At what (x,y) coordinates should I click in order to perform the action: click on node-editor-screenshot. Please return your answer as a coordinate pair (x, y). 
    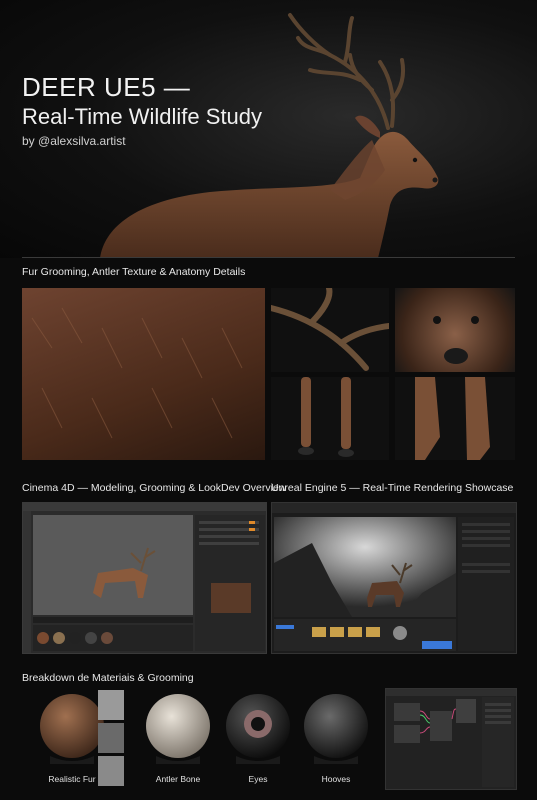
    Looking at the image, I should click on (451, 739).